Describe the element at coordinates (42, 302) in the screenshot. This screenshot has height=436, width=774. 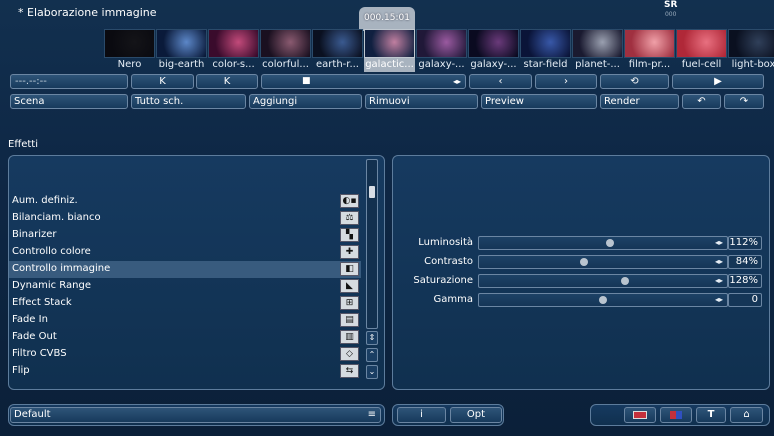
I see `effect-label: Effect Stack` at that location.